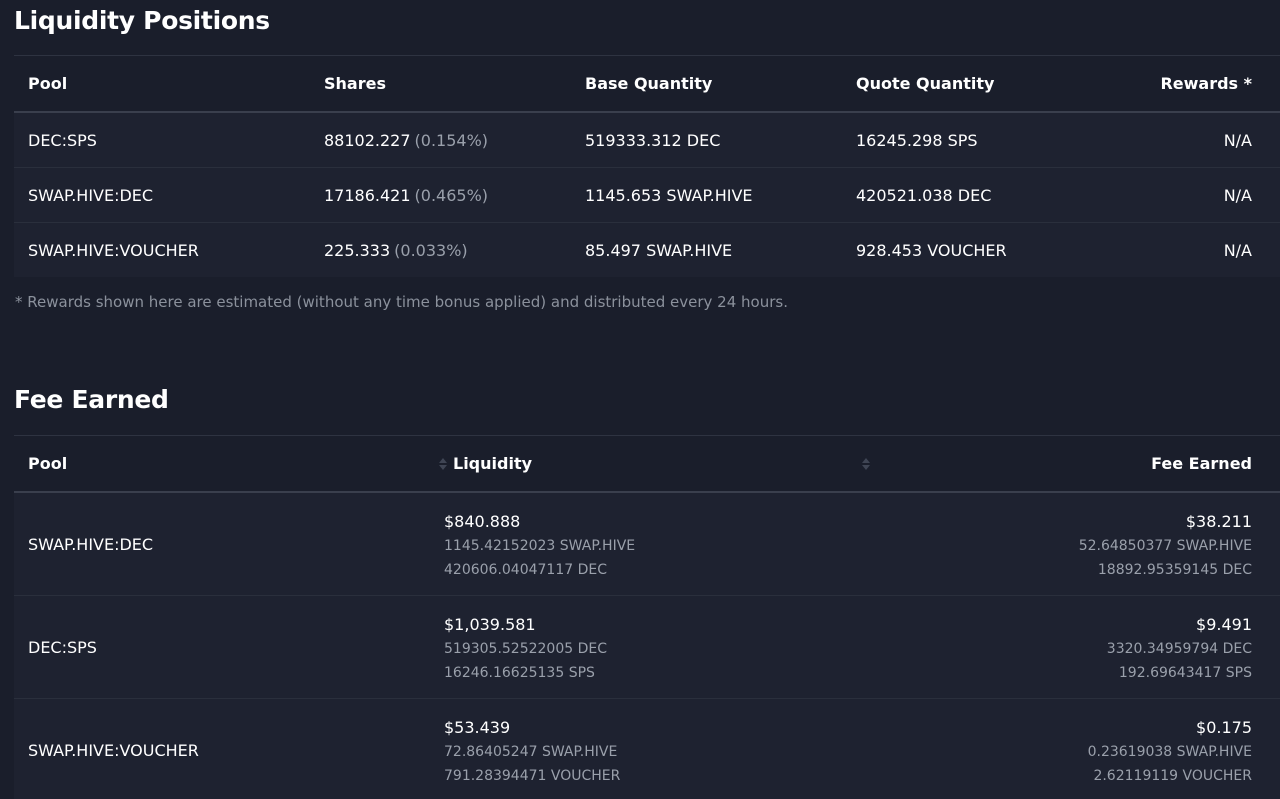  I want to click on quote-quantity: 16245.298 SPS, so click(917, 140).